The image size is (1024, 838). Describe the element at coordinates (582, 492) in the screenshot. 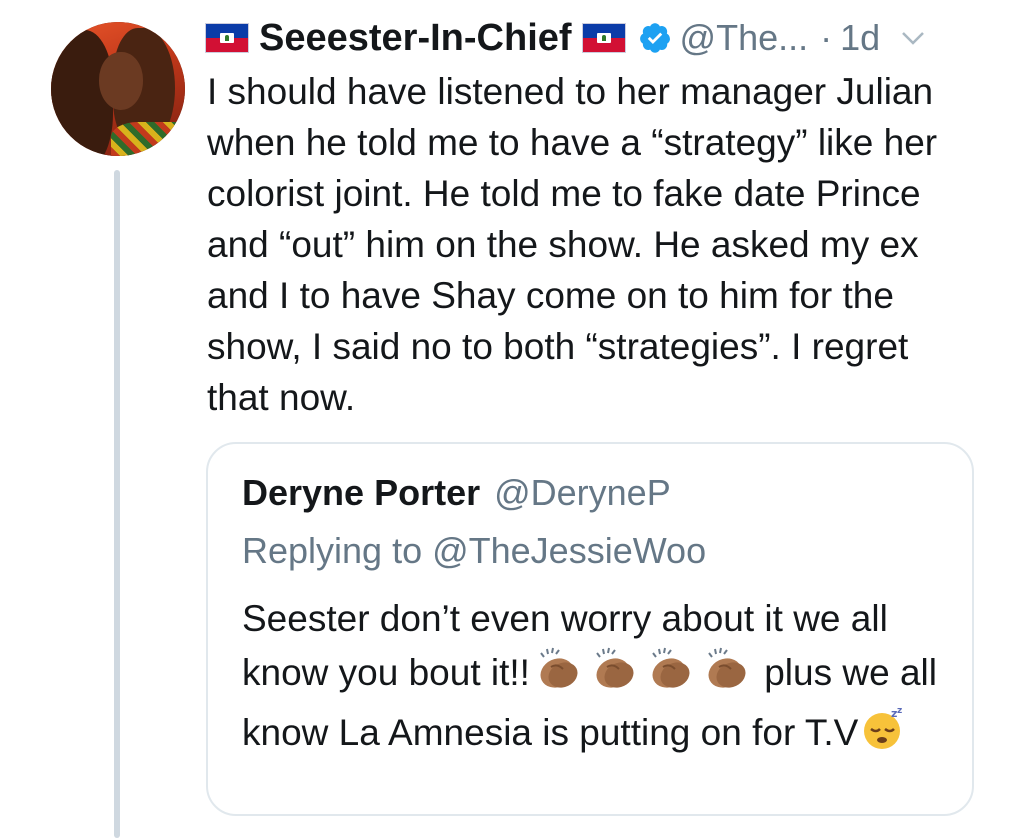

I see `quoted-handle: @DeryneP` at that location.